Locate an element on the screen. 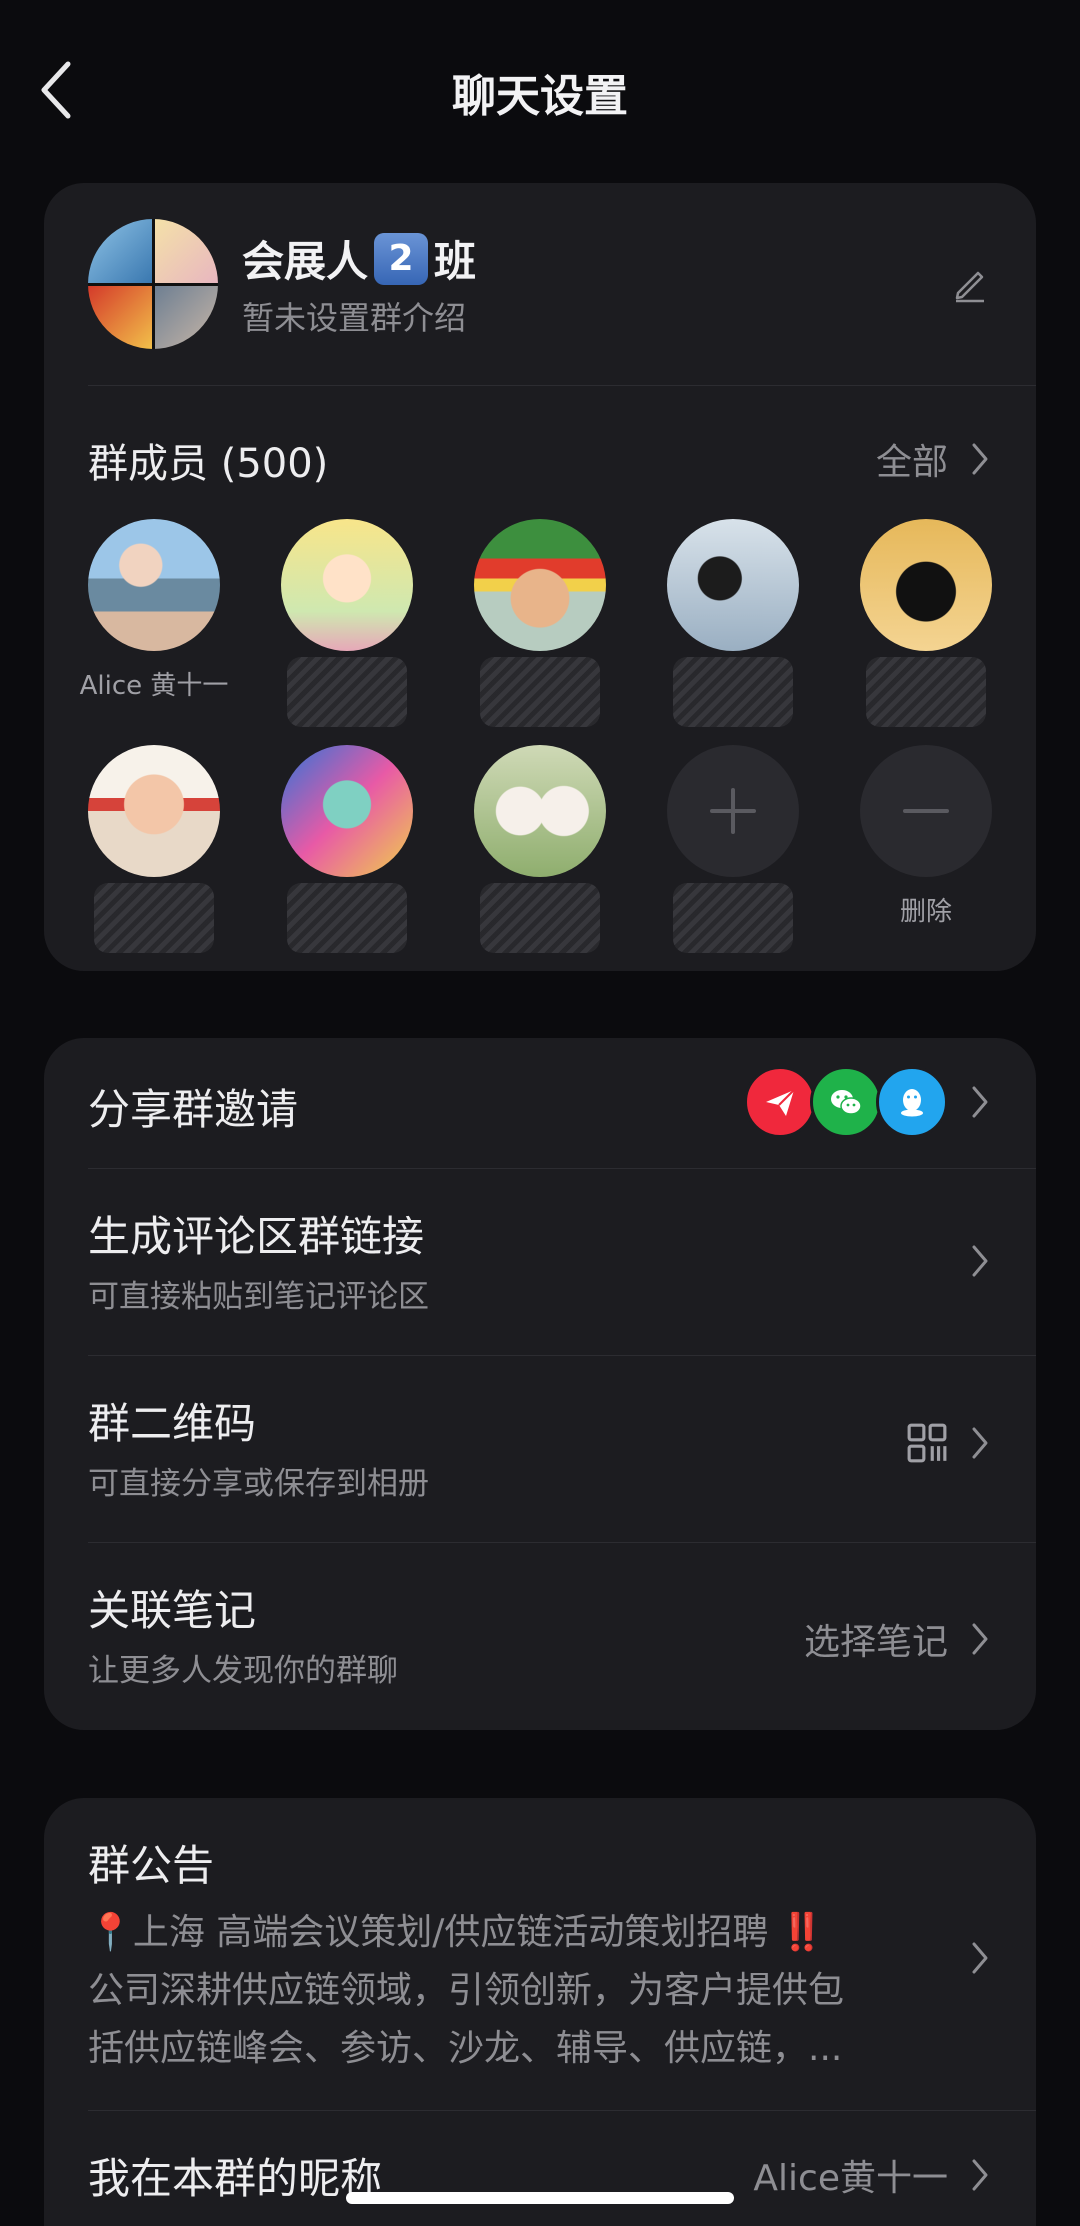 The image size is (1080, 2226). group-name-suffix: 班 is located at coordinates (455, 261).